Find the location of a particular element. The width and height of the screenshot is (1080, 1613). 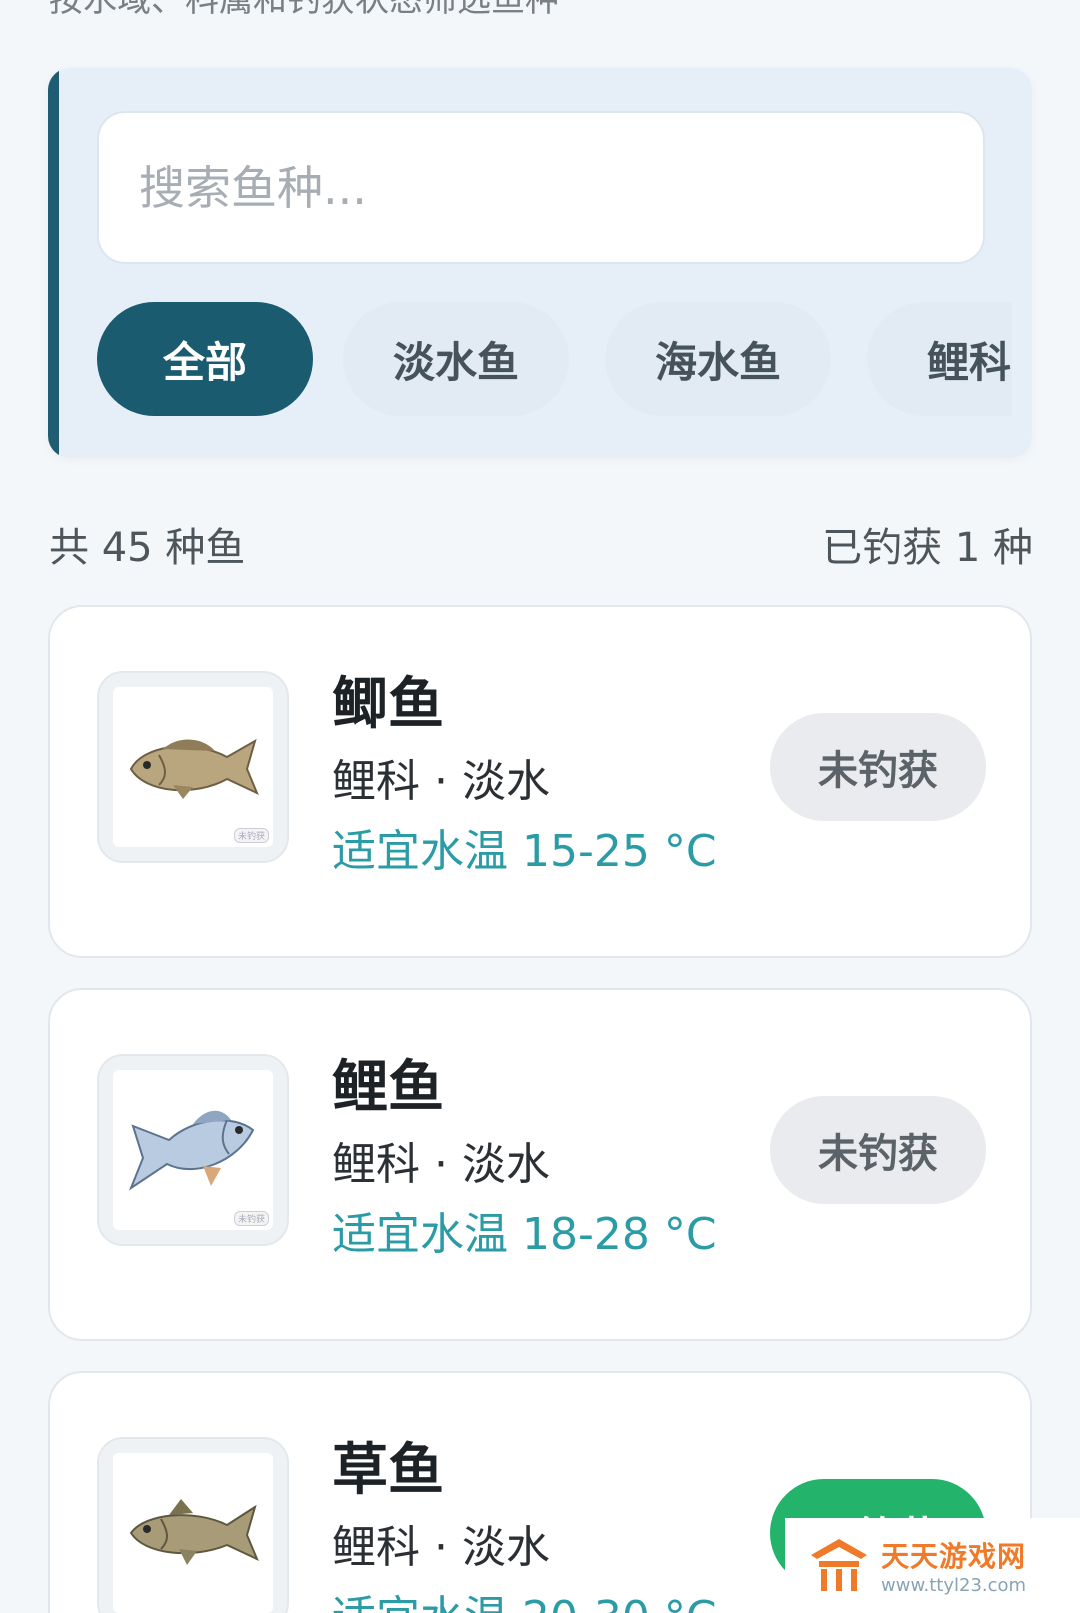

watermark-url: www.ttyl23.com is located at coordinates (954, 1585).